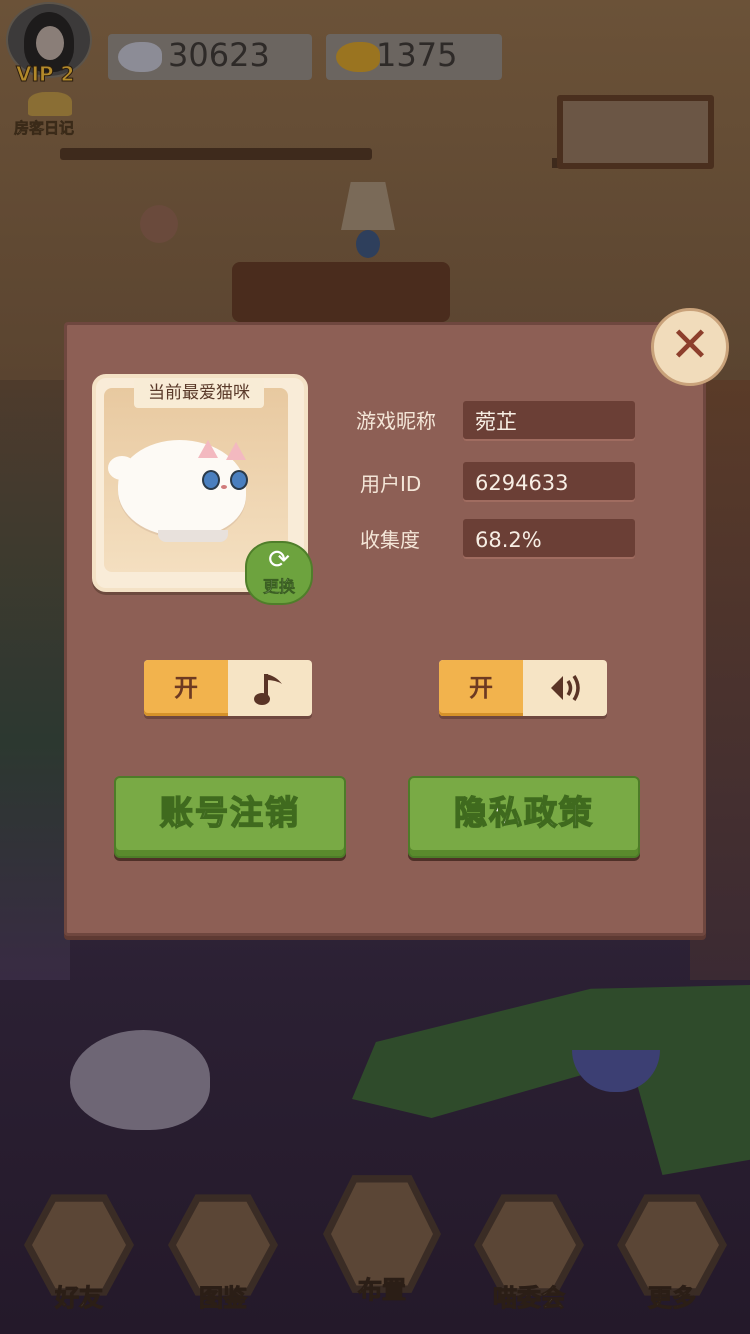  What do you see at coordinates (368, 244) in the screenshot?
I see `lamp-base` at bounding box center [368, 244].